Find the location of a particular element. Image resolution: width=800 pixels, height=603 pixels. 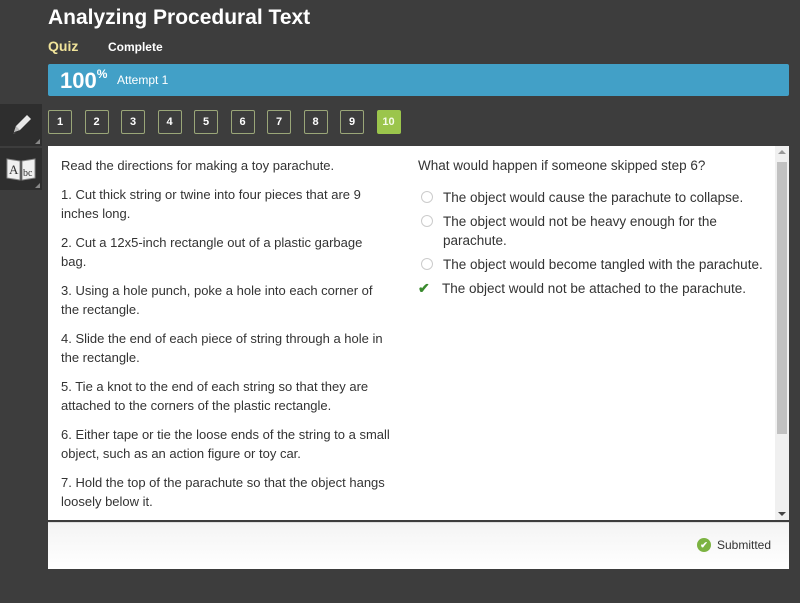

pencil-icon is located at coordinates (22, 124).